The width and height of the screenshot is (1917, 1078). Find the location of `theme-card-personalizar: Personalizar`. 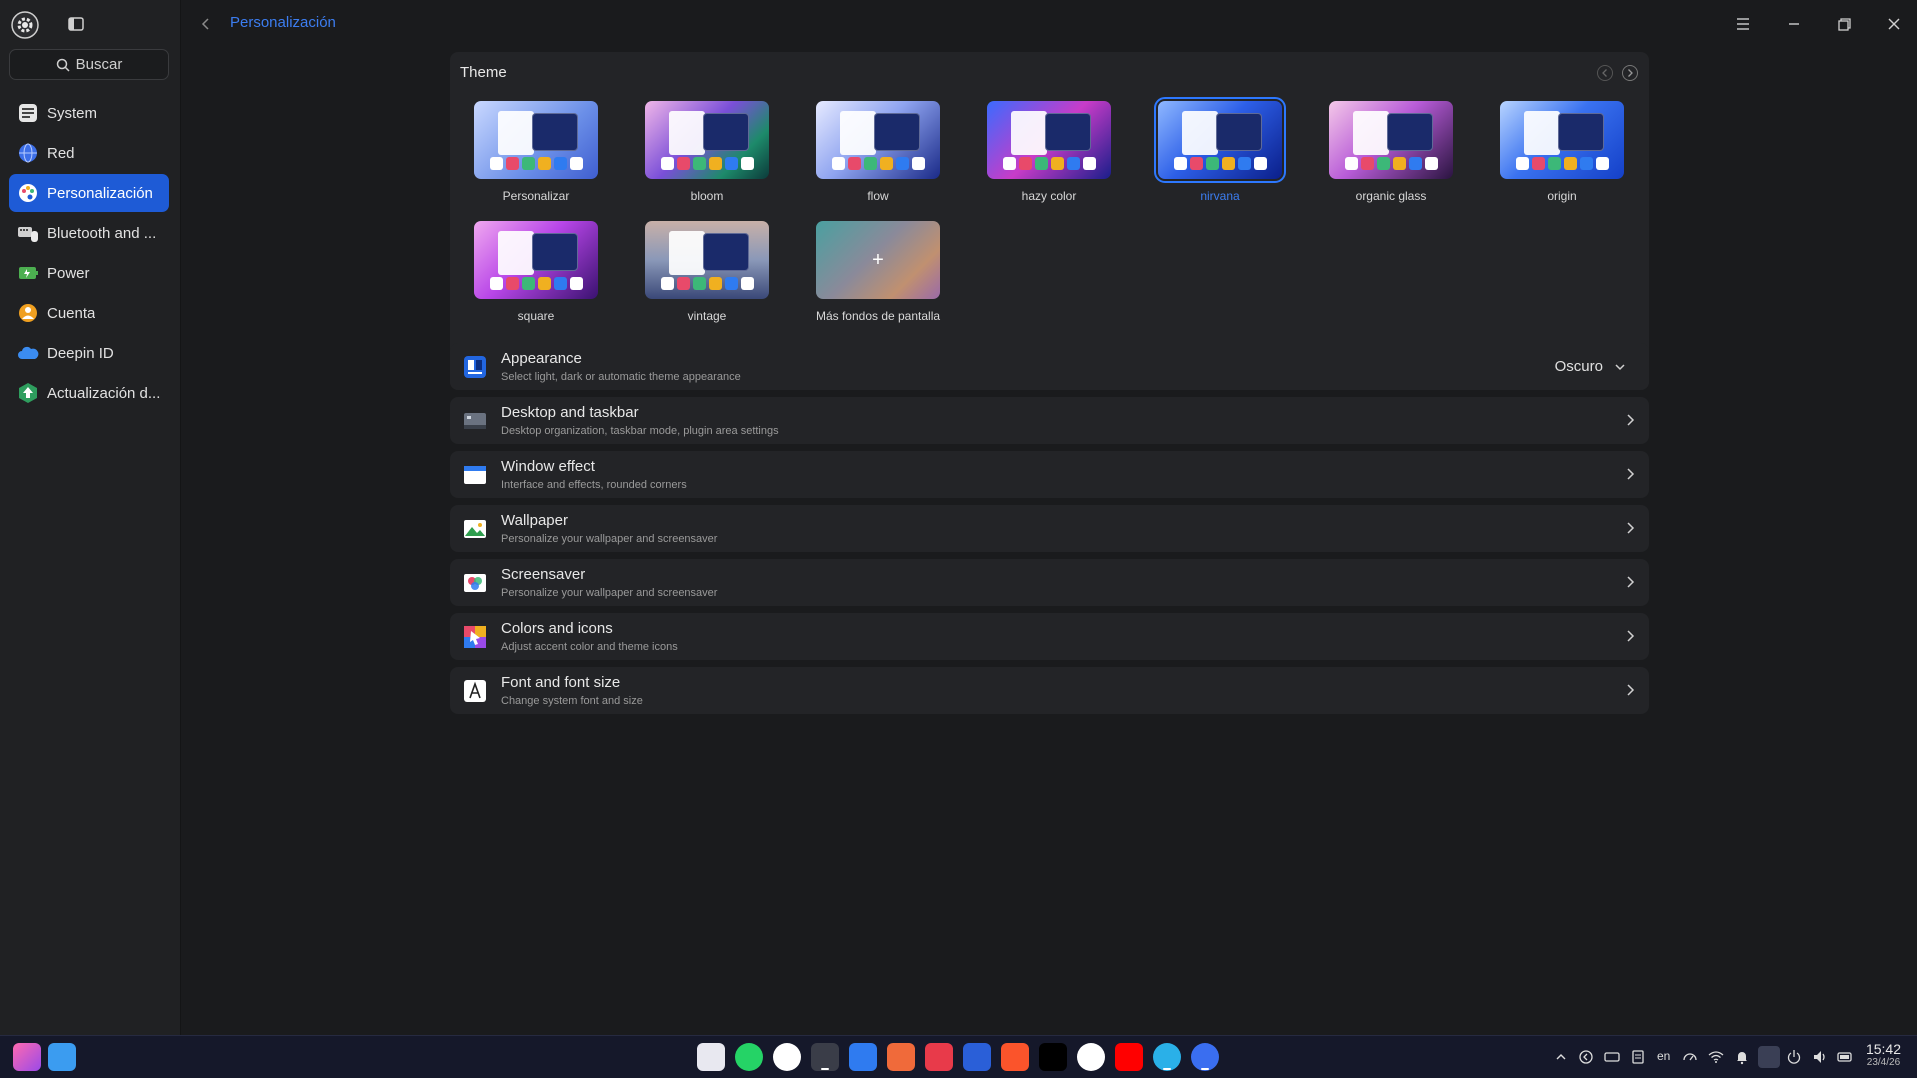

theme-card-personalizar: Personalizar is located at coordinates (536, 155).